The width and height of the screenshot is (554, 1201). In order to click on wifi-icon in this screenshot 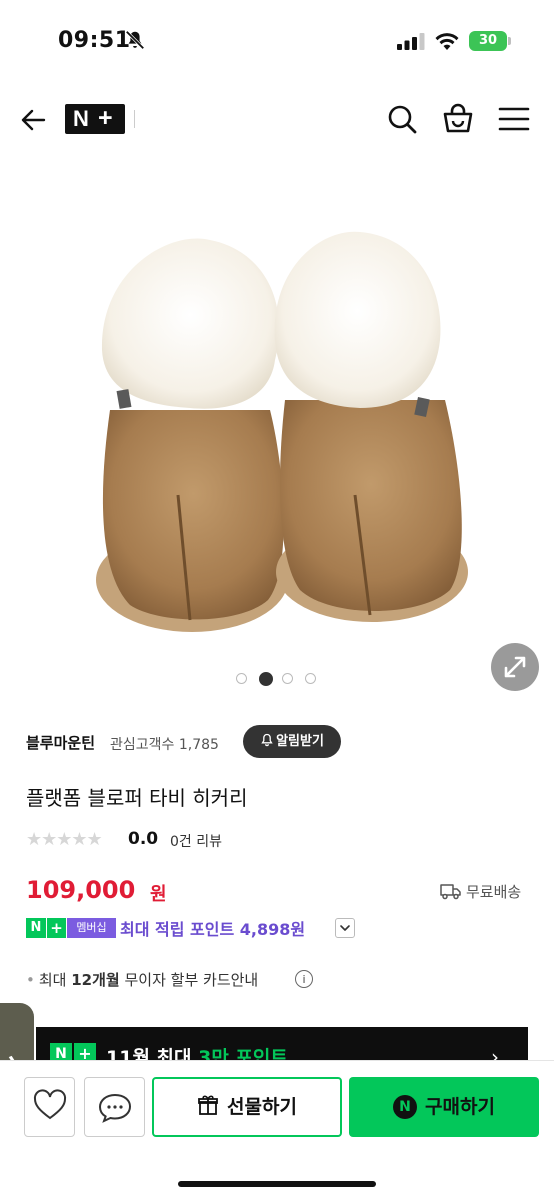, I will do `click(447, 41)`.